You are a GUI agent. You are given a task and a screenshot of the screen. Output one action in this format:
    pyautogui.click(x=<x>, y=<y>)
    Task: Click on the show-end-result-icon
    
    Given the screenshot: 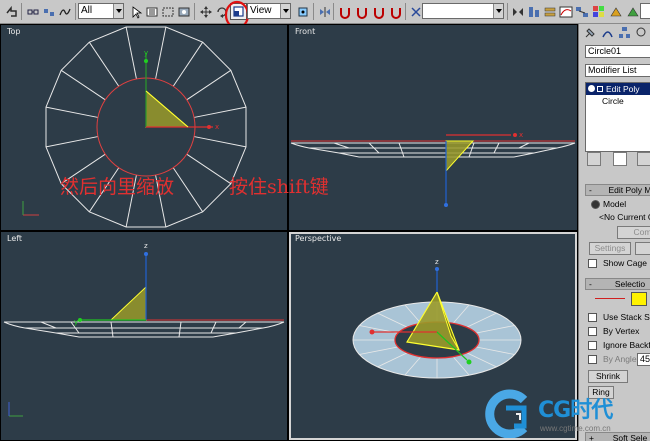 What is the action you would take?
    pyautogui.click(x=620, y=159)
    